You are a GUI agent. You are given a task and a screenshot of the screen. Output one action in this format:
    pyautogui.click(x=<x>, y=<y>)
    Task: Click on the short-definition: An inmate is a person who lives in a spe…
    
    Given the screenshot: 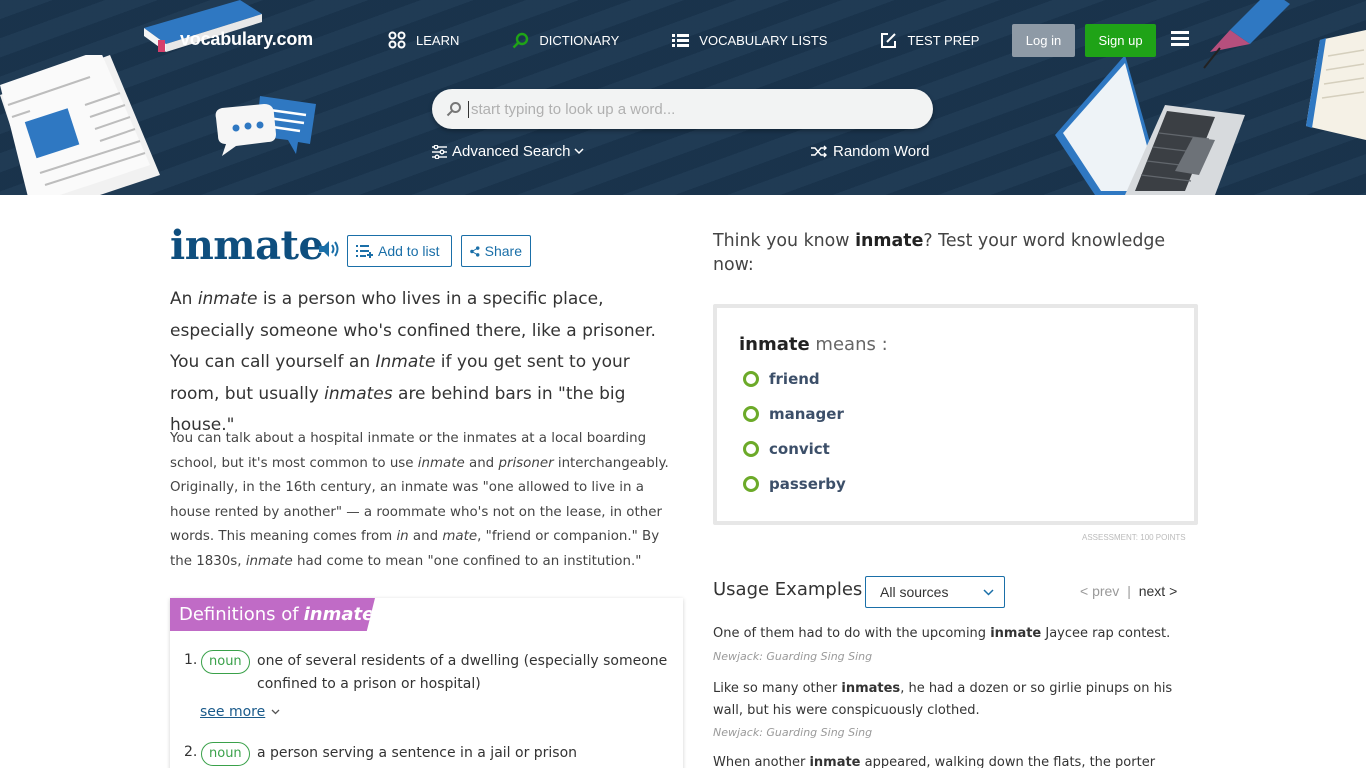 What is the action you would take?
    pyautogui.click(x=426, y=363)
    